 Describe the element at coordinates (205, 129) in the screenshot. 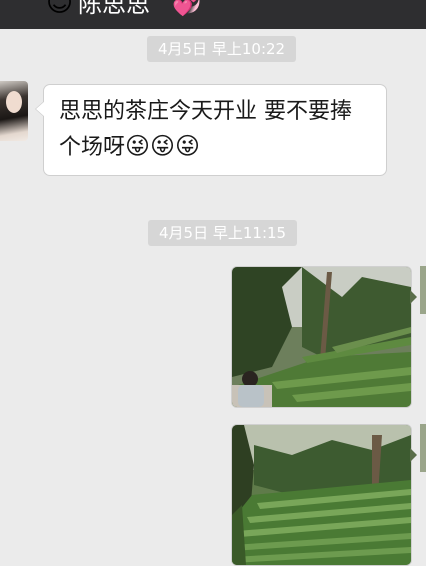

I see `message-text: 思思的茶庄今天开业 要不要捧个场呀` at that location.